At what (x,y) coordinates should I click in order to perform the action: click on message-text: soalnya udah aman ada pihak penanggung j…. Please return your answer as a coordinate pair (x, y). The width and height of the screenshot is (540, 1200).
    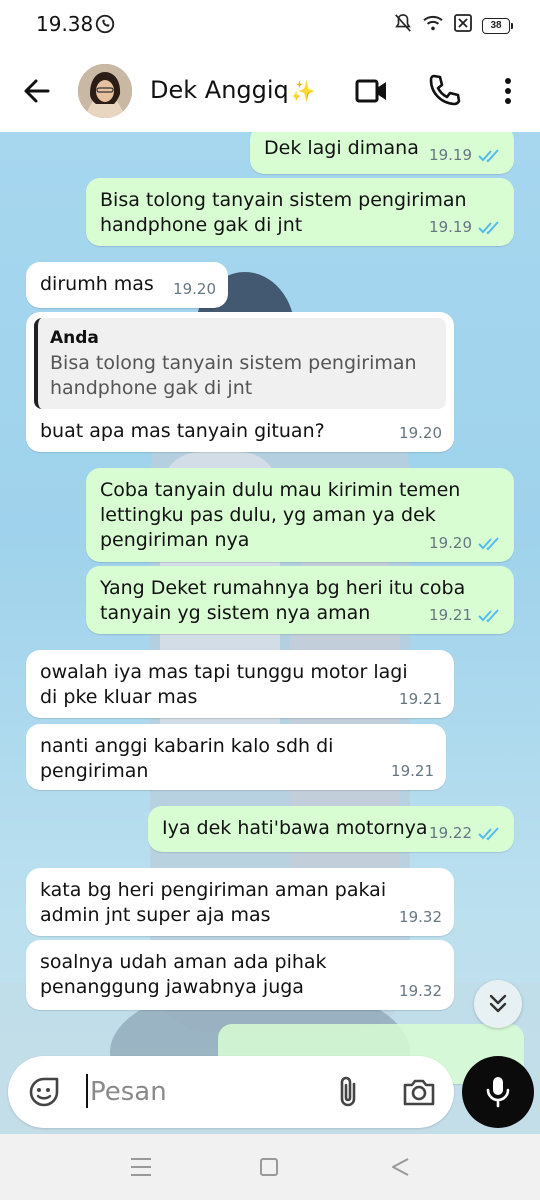
    Looking at the image, I should click on (183, 974).